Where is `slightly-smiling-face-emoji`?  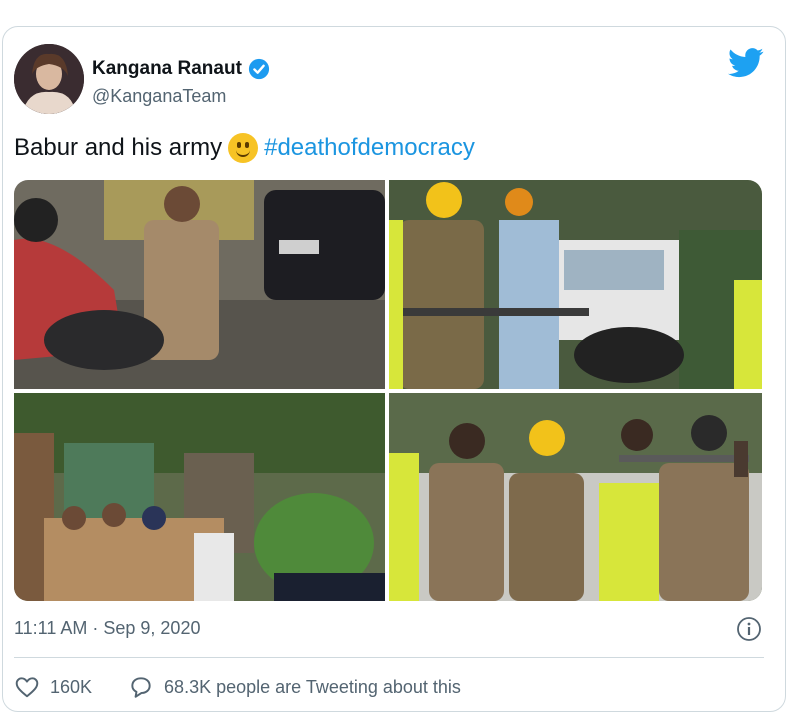
slightly-smiling-face-emoji is located at coordinates (243, 148).